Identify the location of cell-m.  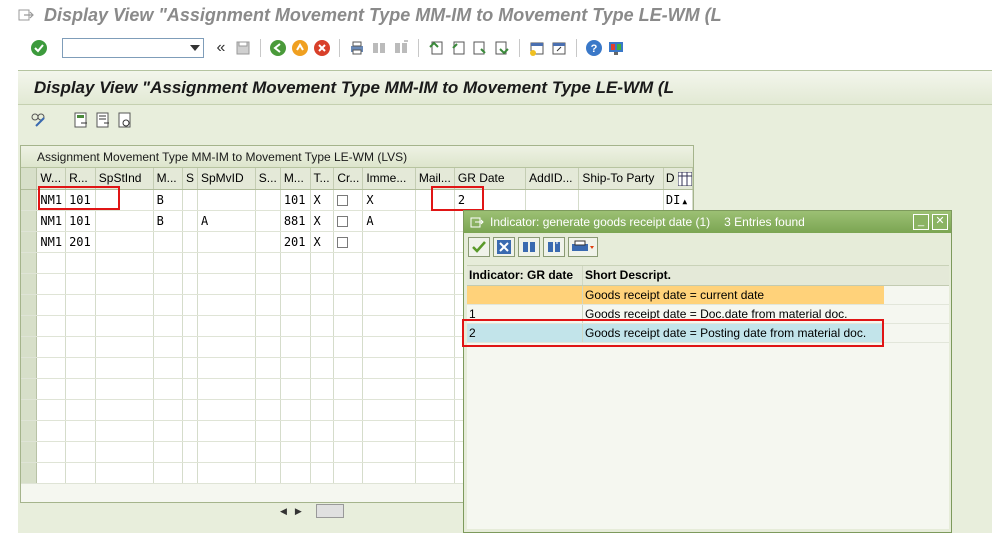
(168, 242).